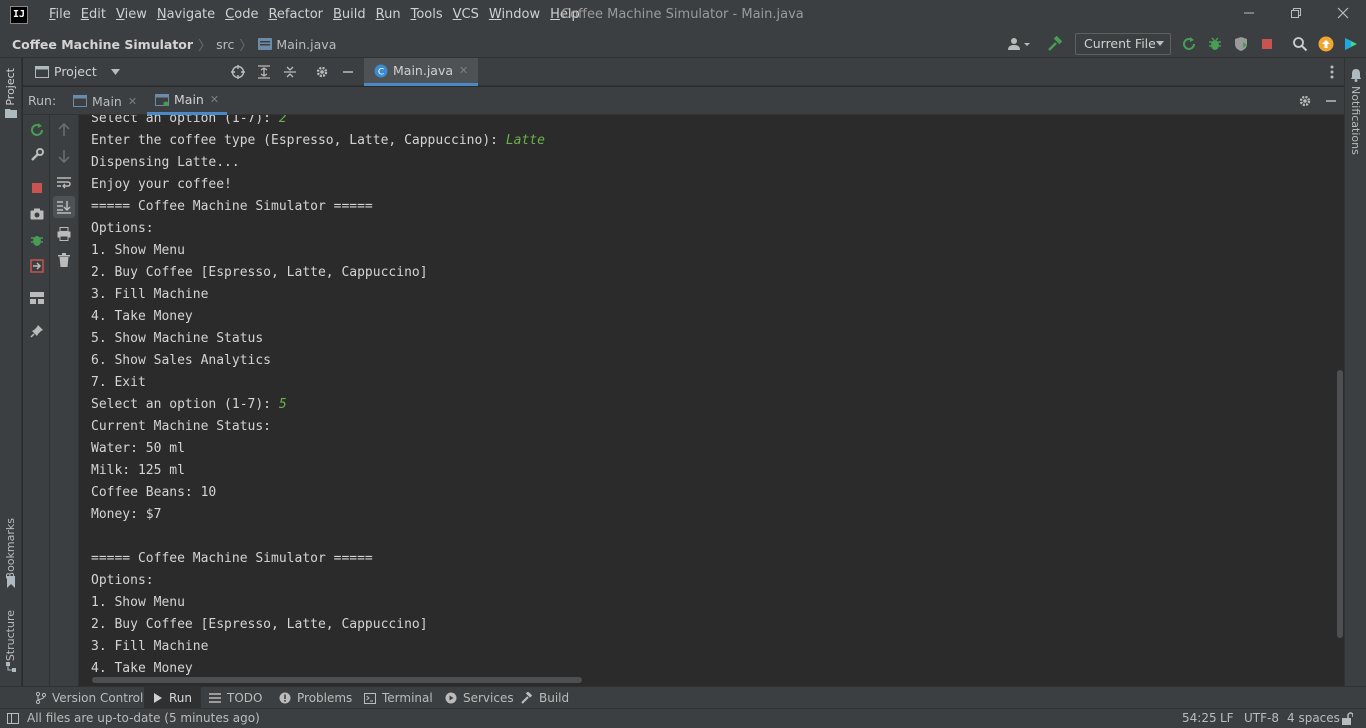 This screenshot has width=1366, height=728. I want to click on tool-tab-version-control: Version Control, so click(89, 698).